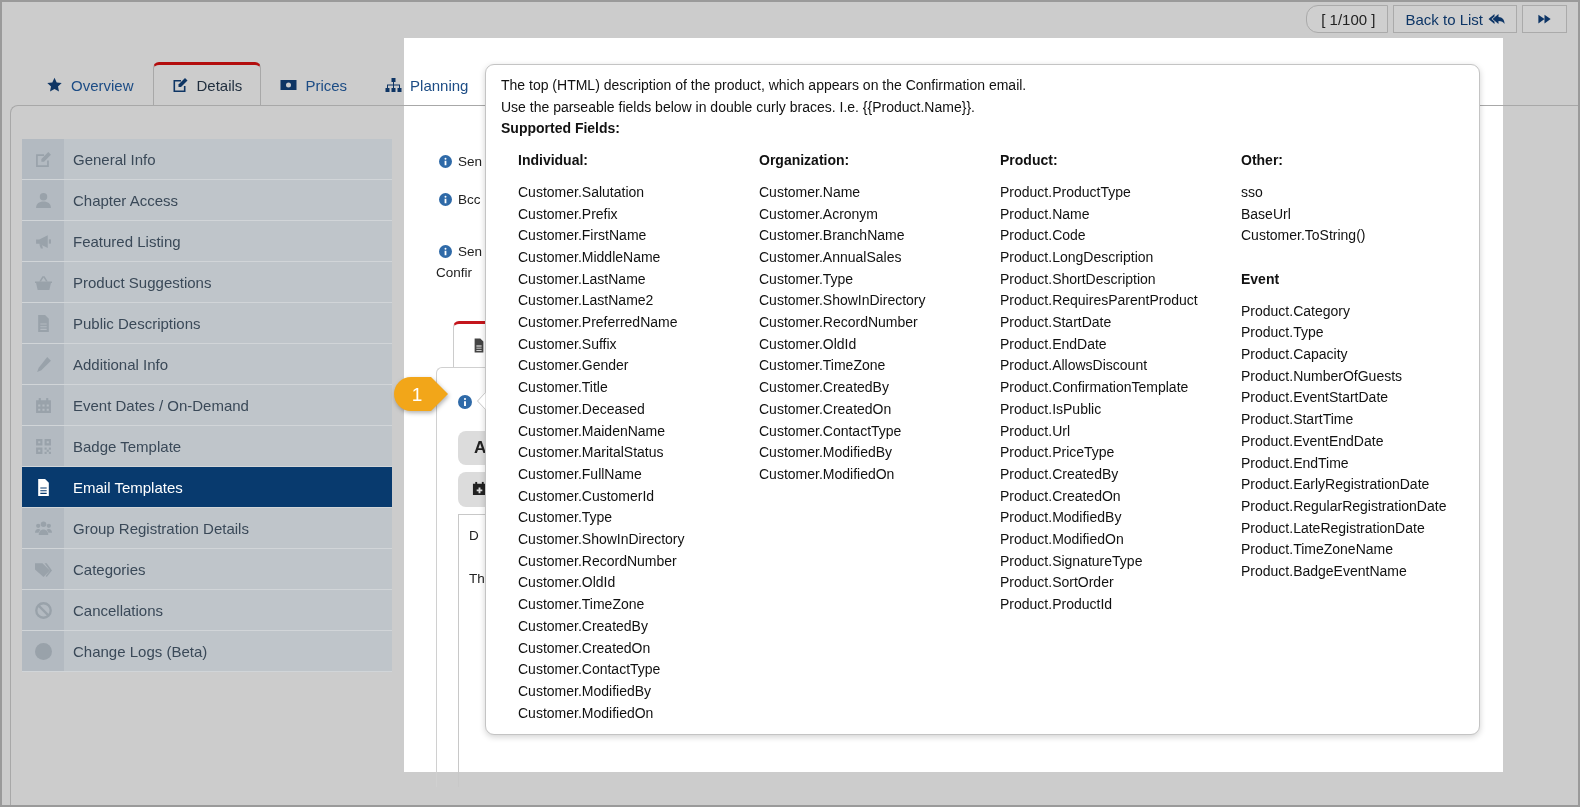 The height and width of the screenshot is (807, 1580). Describe the element at coordinates (207, 446) in the screenshot. I see `sidebar-item: Badge Template` at that location.